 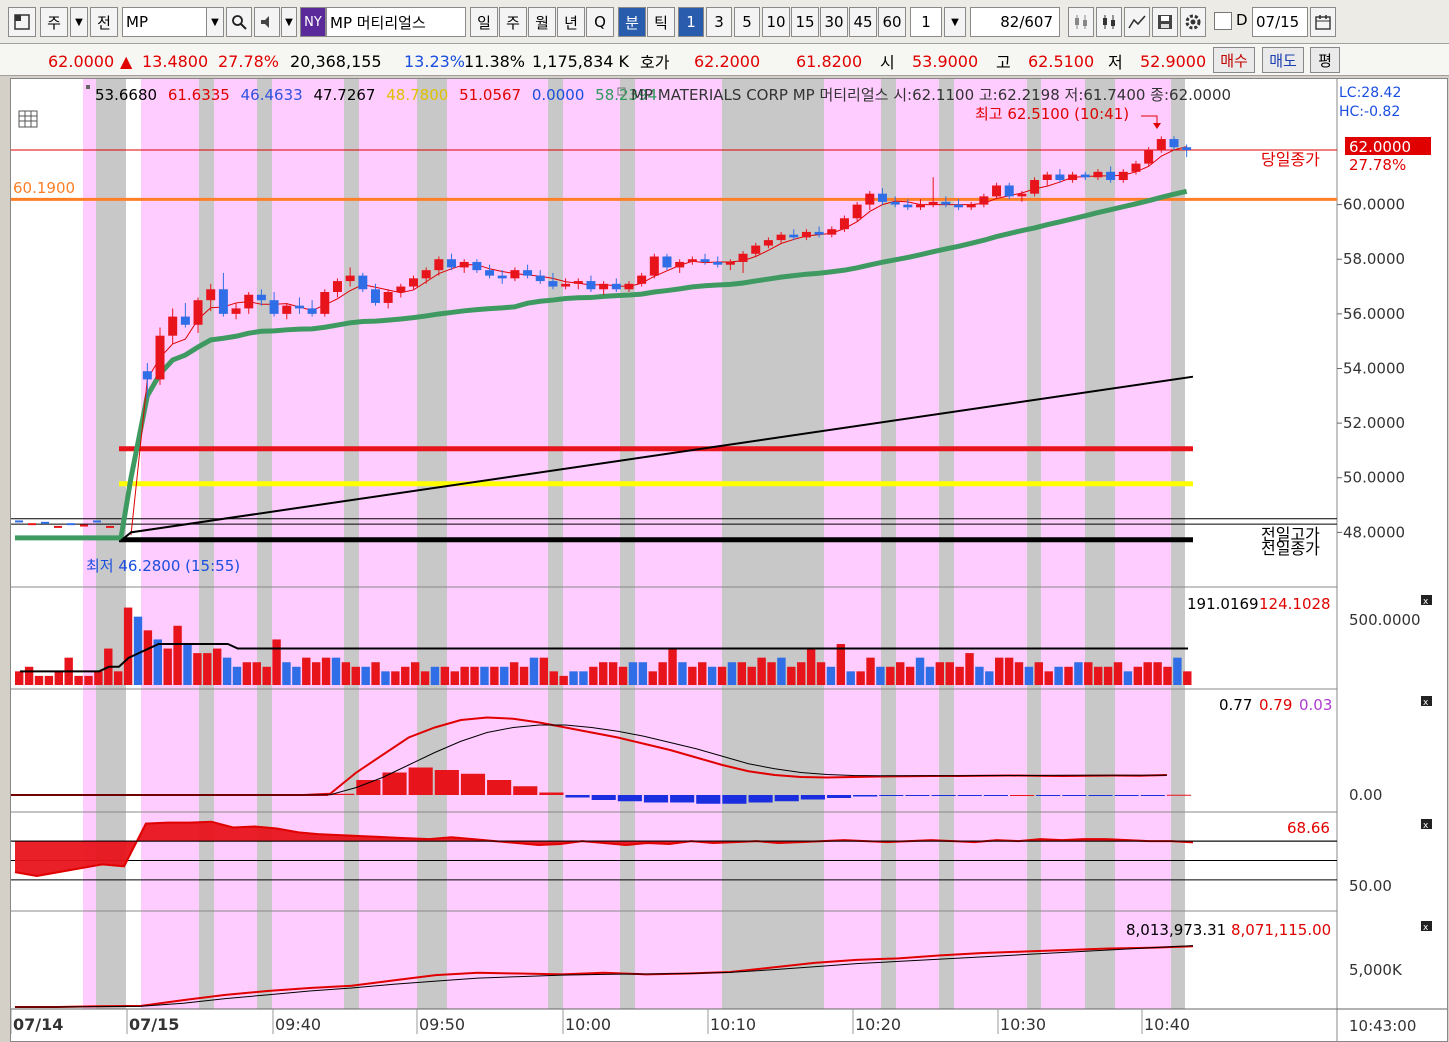 I want to click on gear-icon, so click(x=1193, y=22).